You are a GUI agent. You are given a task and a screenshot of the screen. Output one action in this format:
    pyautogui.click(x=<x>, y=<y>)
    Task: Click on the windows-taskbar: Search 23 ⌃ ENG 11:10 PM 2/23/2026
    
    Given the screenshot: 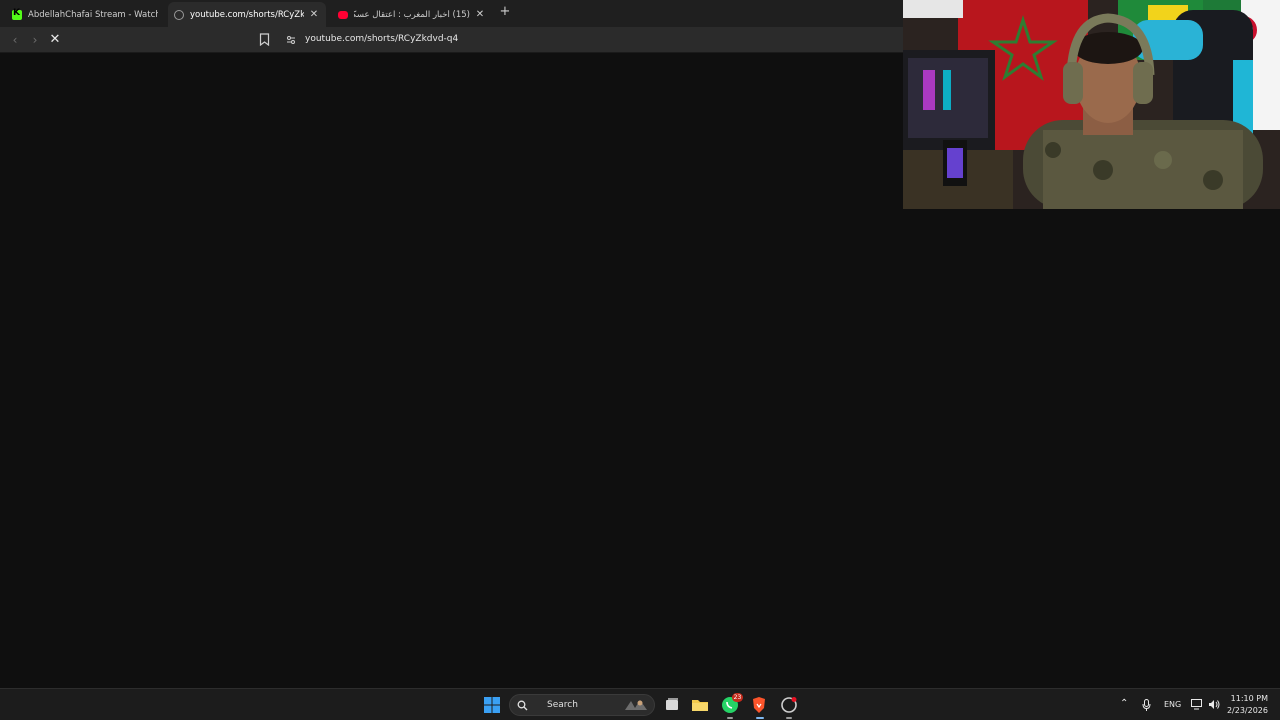 What is the action you would take?
    pyautogui.click(x=640, y=704)
    